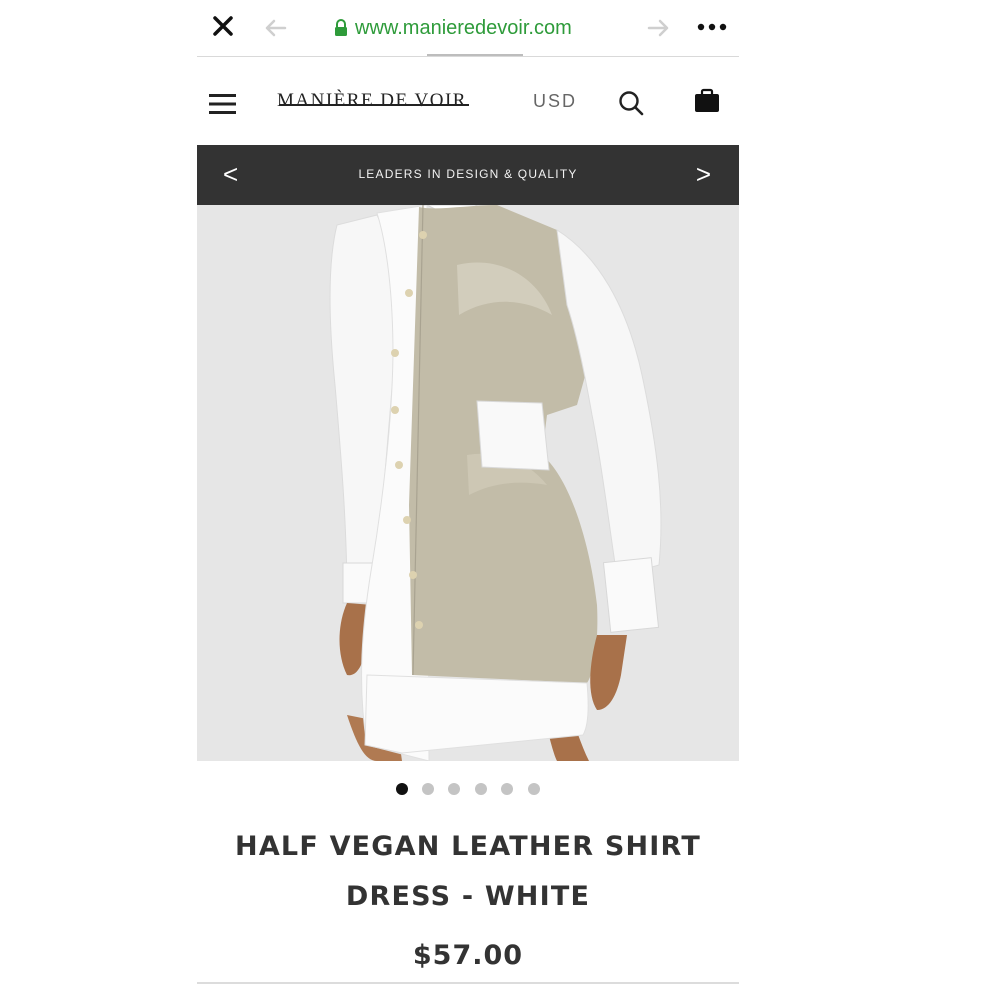 This screenshot has width=1000, height=1000. What do you see at coordinates (555, 101) in the screenshot?
I see `currency-selector: USD` at bounding box center [555, 101].